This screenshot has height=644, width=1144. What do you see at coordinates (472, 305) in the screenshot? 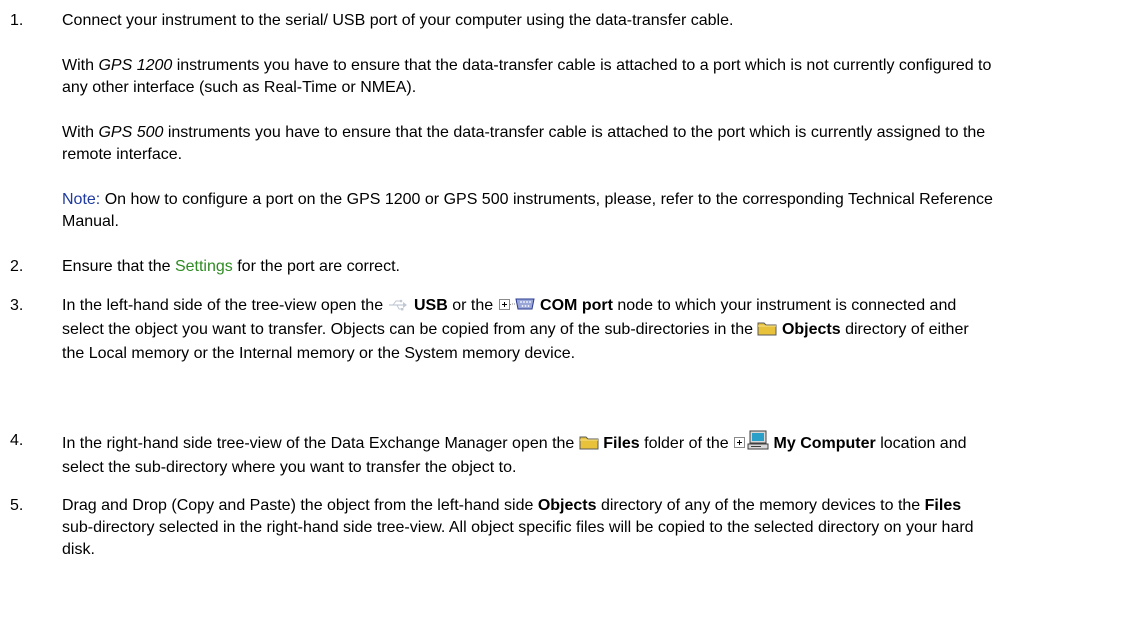
I see `step-text-part: or the` at bounding box center [472, 305].